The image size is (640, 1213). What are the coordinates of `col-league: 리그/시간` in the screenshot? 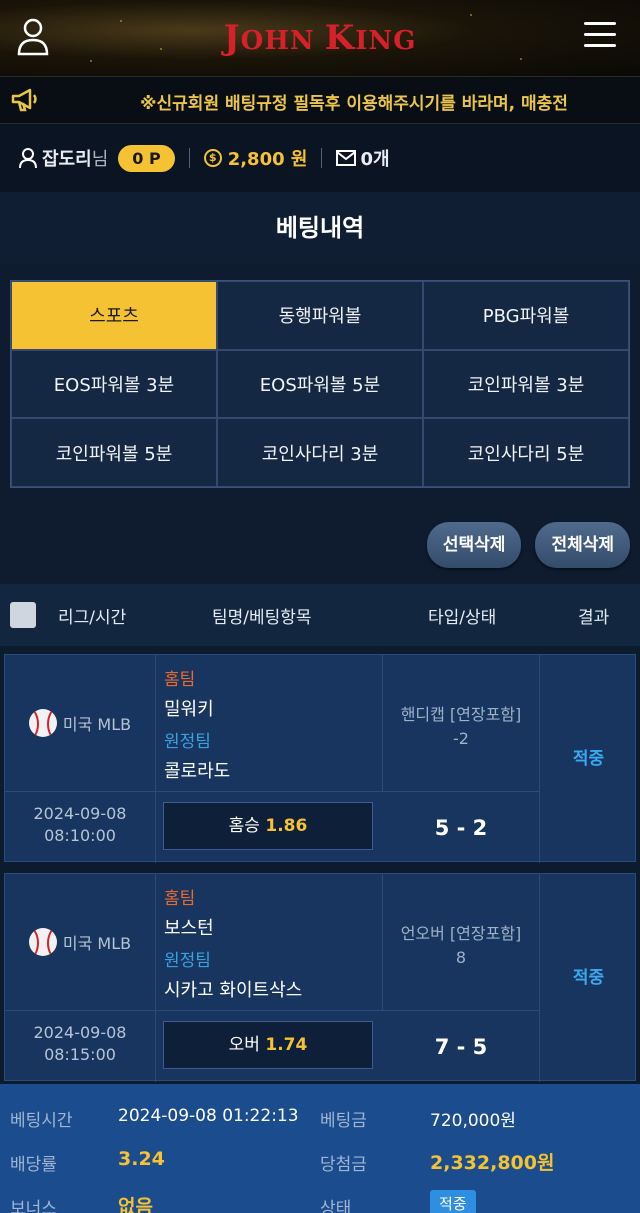 It's located at (92, 617).